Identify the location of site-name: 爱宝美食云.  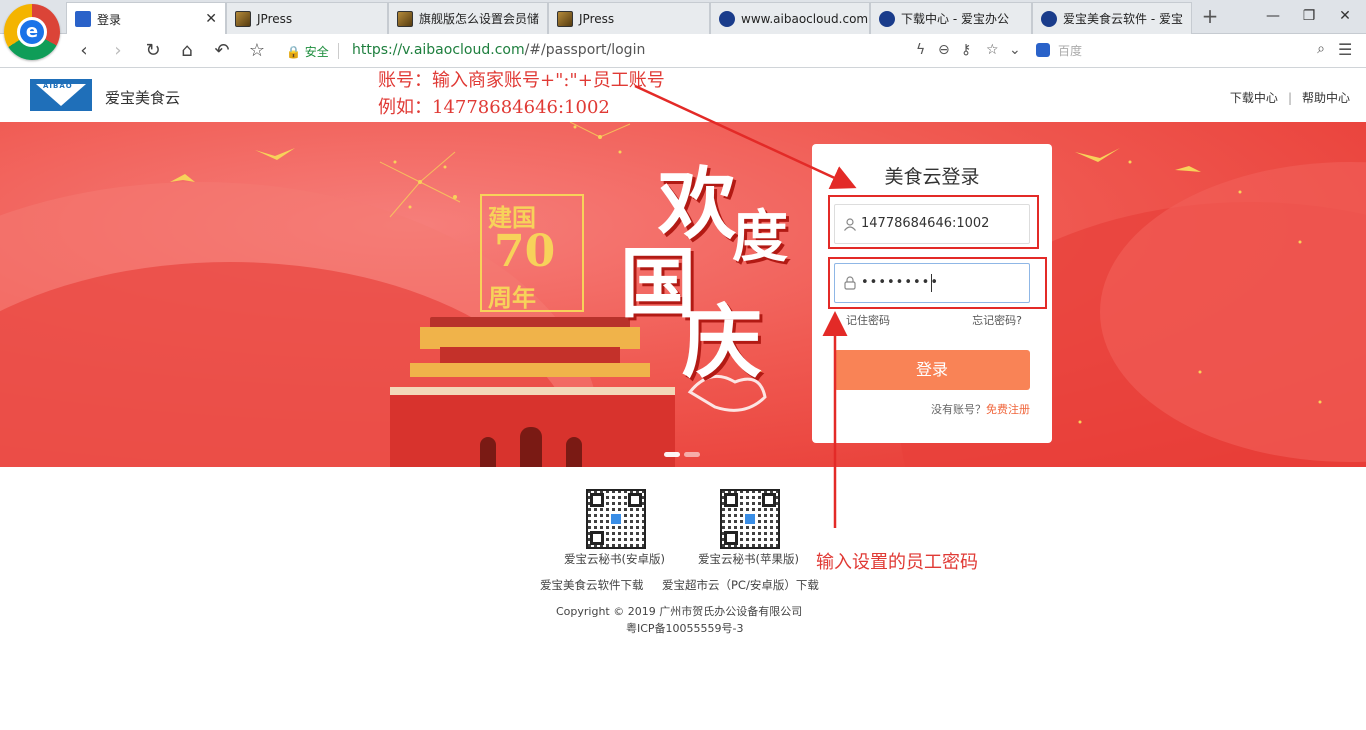
(143, 98).